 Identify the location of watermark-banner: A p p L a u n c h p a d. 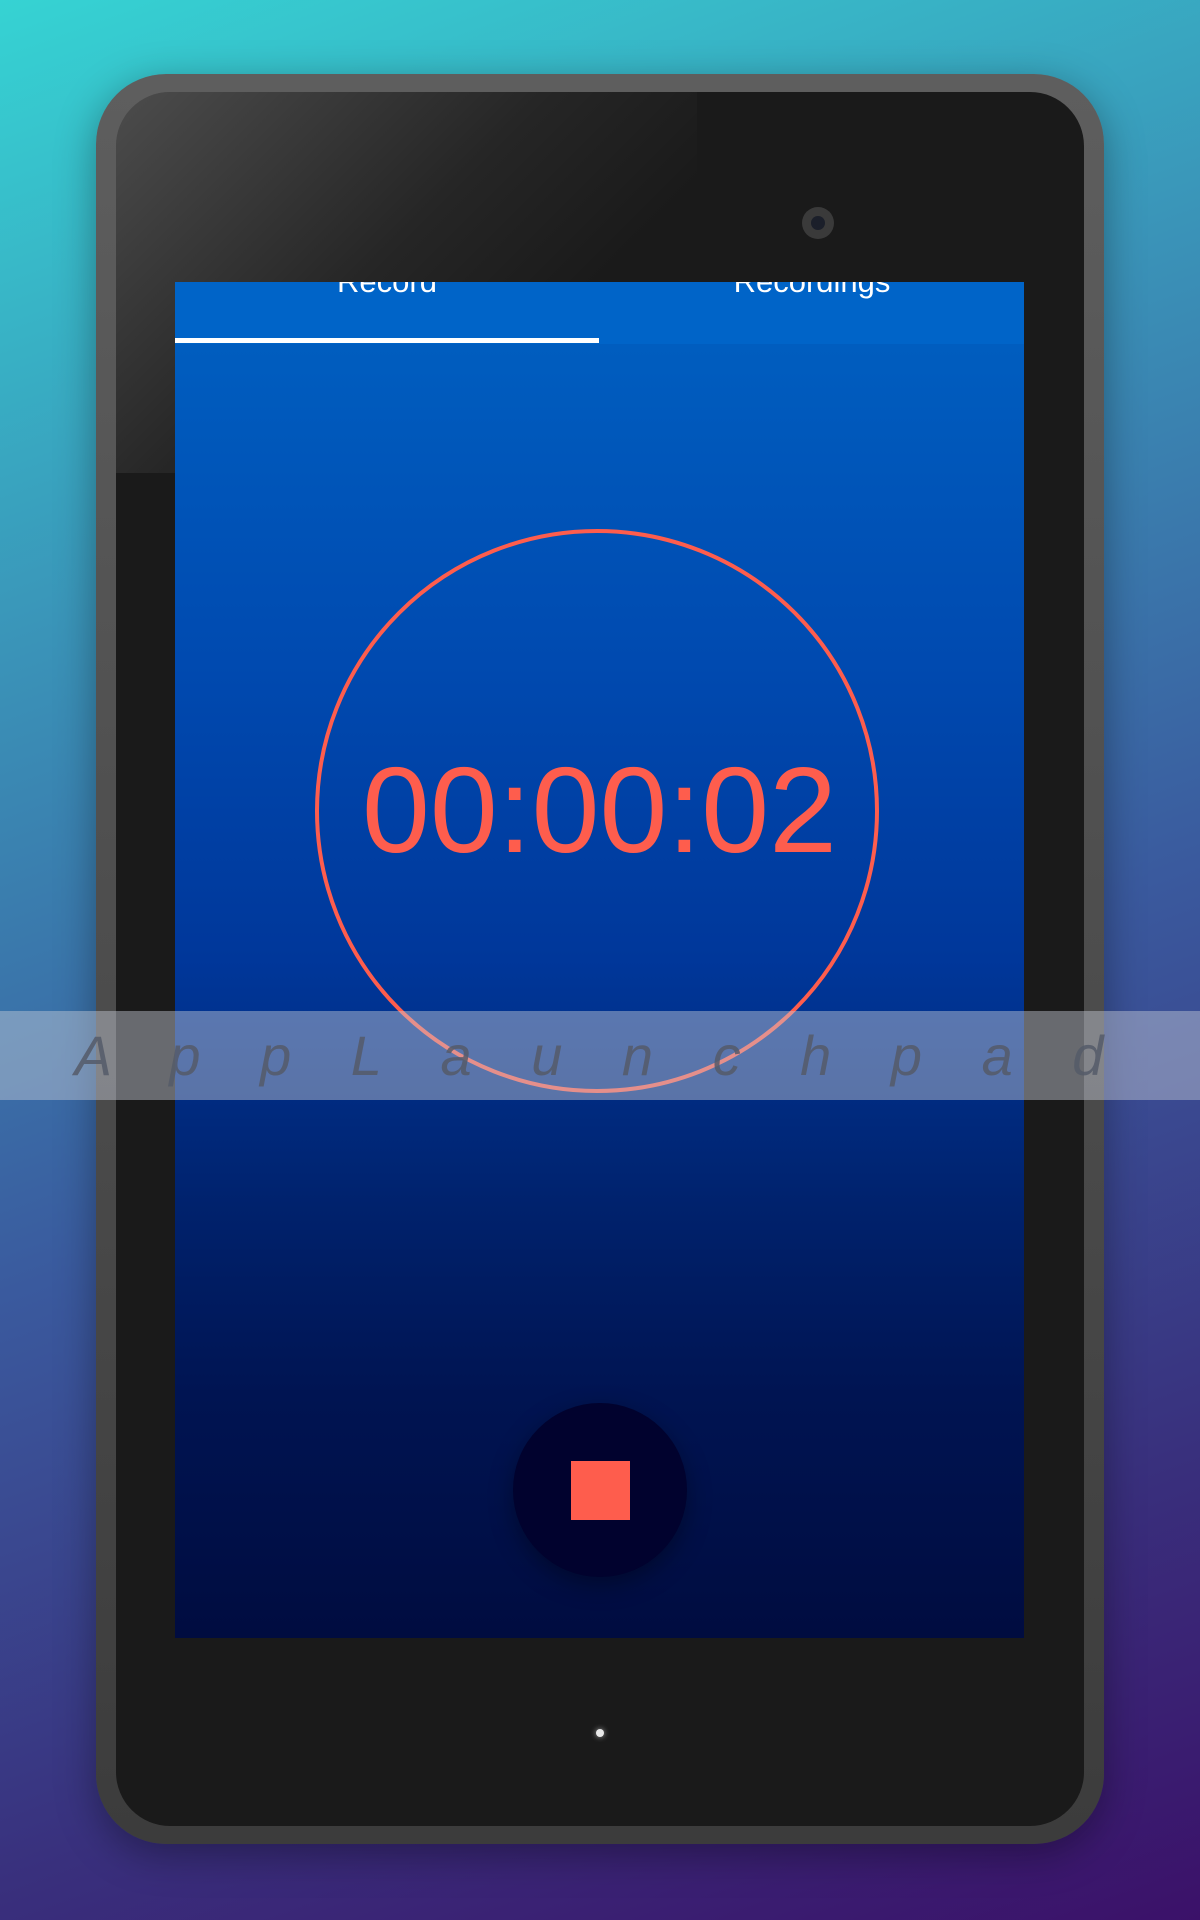
(600, 1055).